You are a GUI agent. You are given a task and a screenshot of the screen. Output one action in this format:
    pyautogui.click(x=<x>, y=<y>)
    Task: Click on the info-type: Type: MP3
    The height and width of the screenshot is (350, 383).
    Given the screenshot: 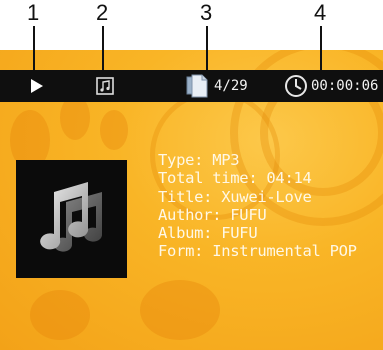 What is the action you would take?
    pyautogui.click(x=199, y=160)
    